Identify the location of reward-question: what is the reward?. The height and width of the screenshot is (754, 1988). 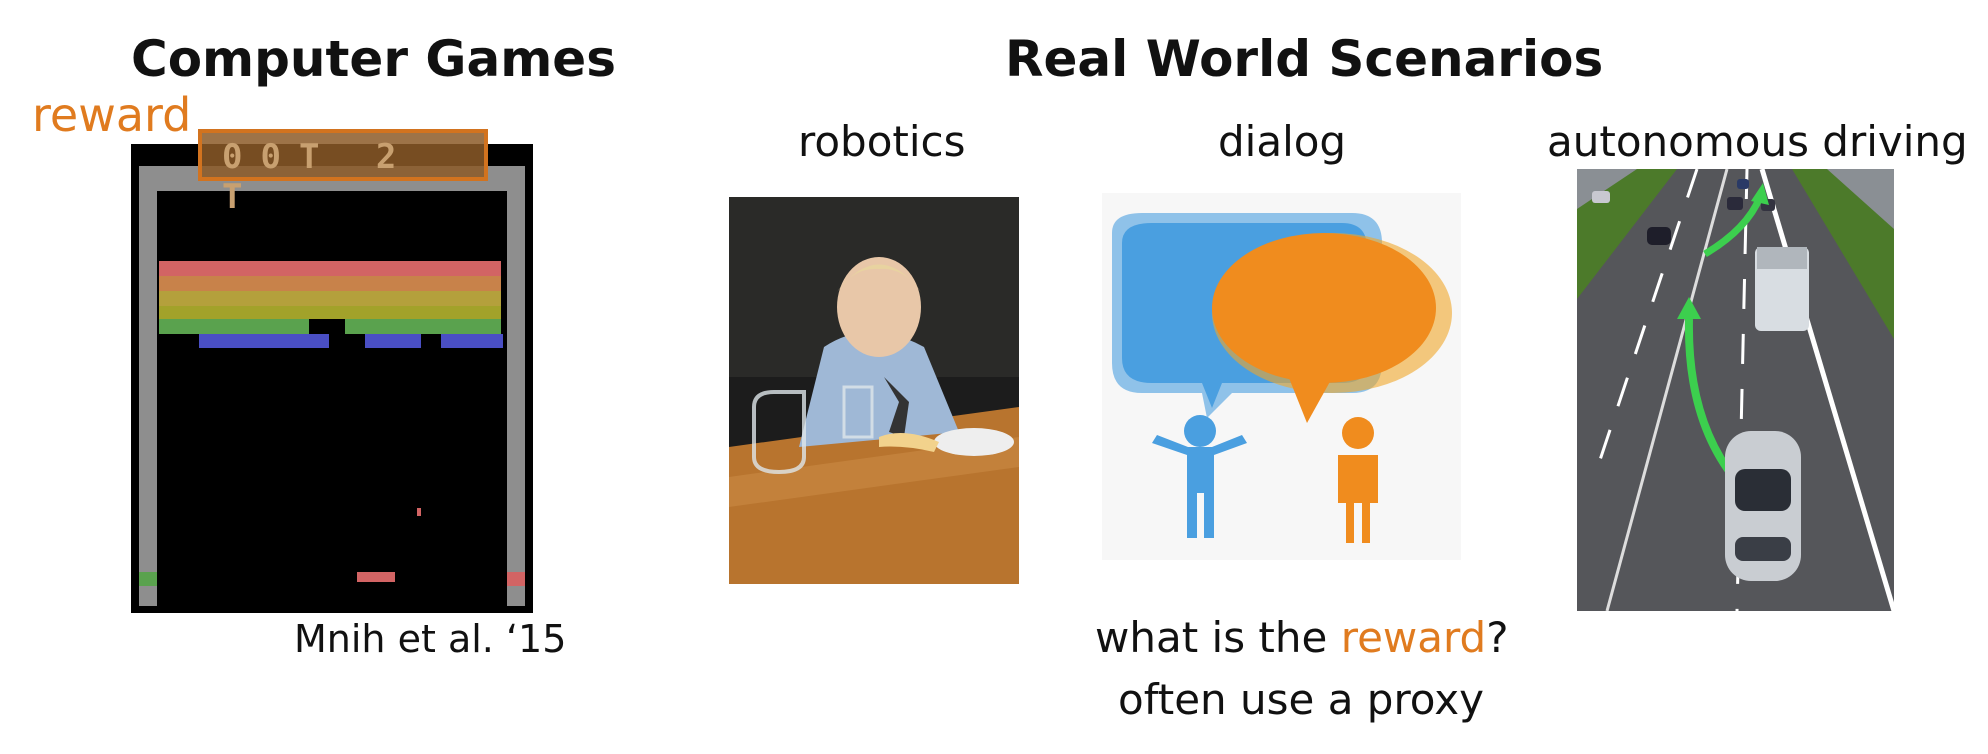
(1301, 637).